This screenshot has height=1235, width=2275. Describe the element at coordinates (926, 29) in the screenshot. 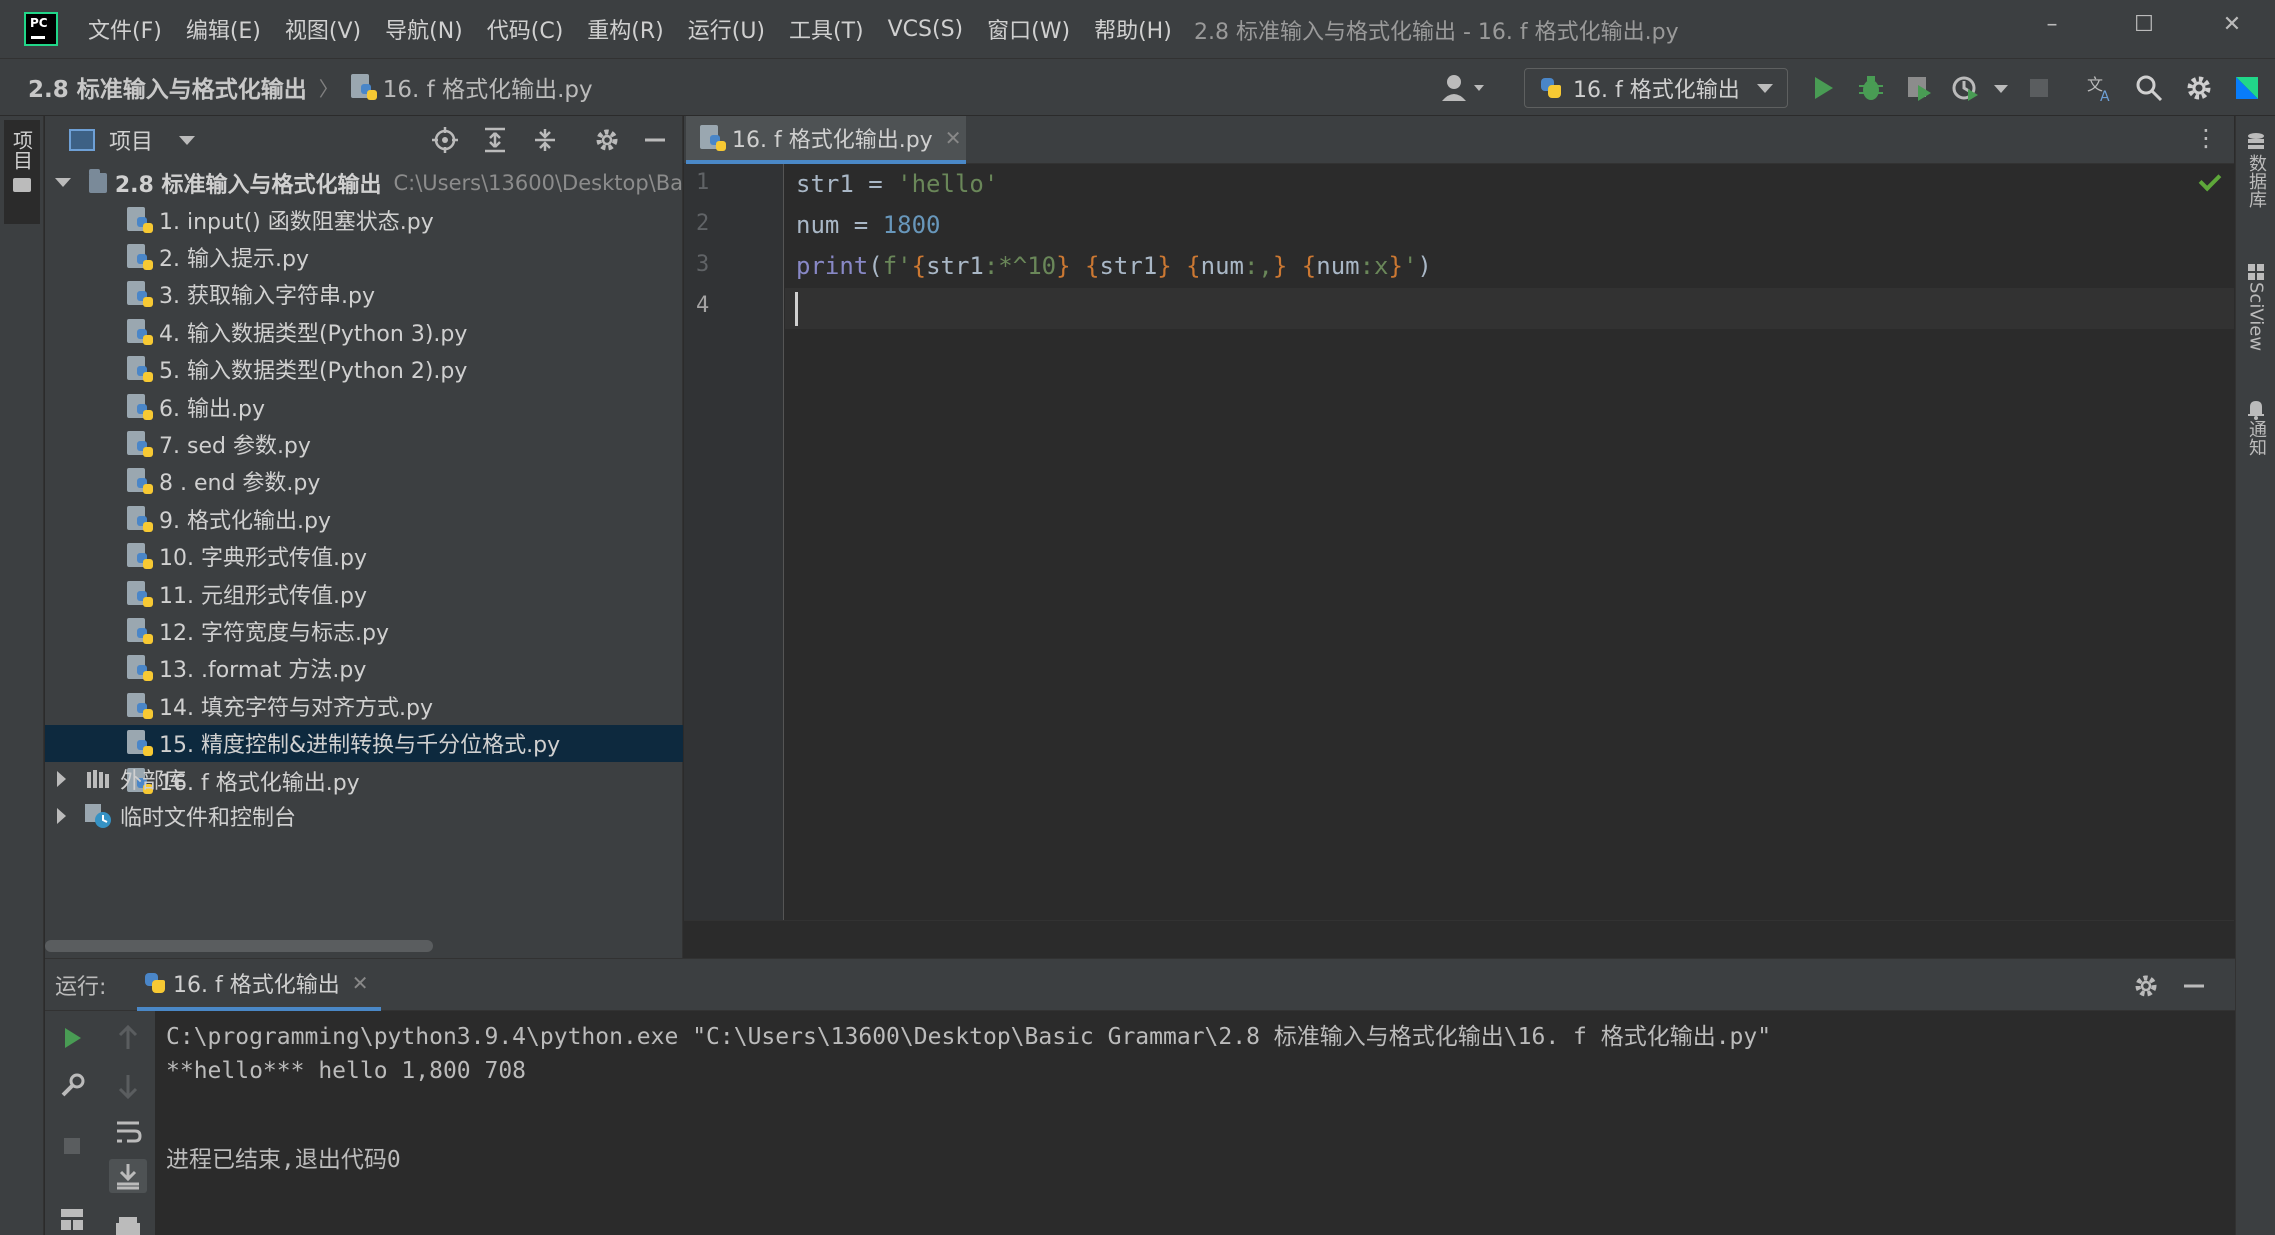

I see `menu-vcs: VCS(S)` at that location.